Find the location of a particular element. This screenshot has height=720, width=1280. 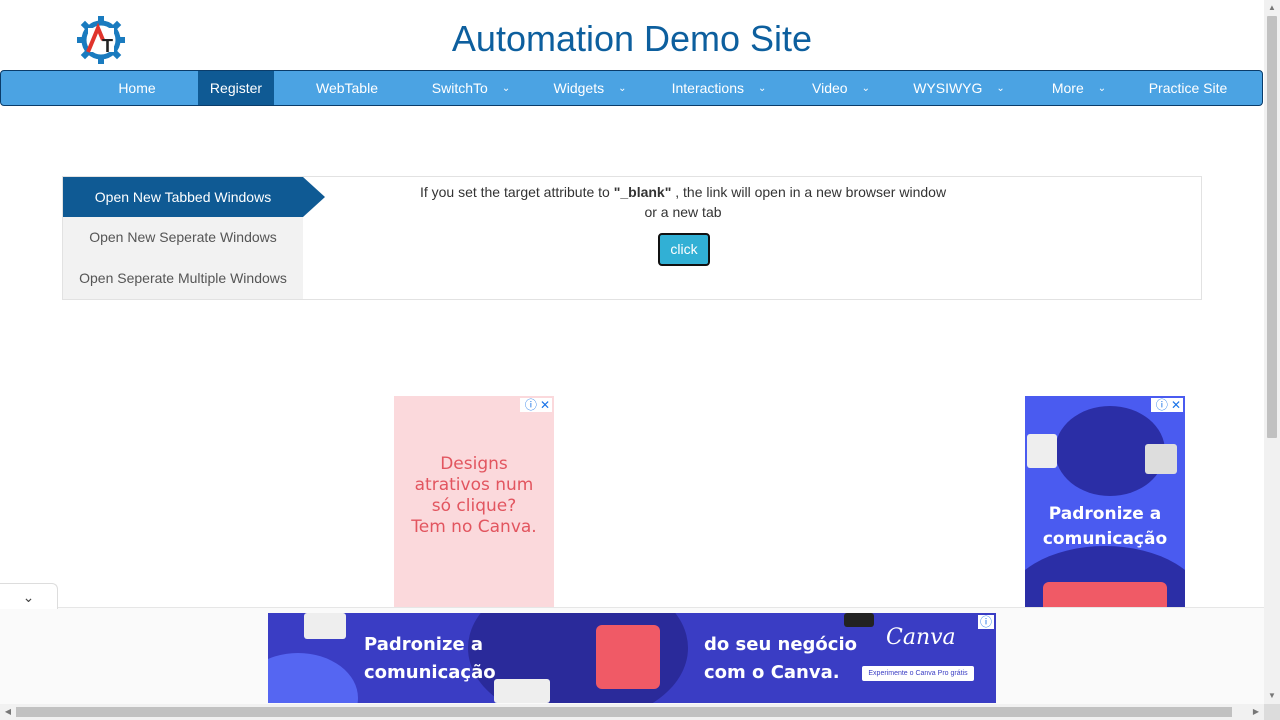

nav-switchto: SwitchTo ⌄ is located at coordinates (471, 88).